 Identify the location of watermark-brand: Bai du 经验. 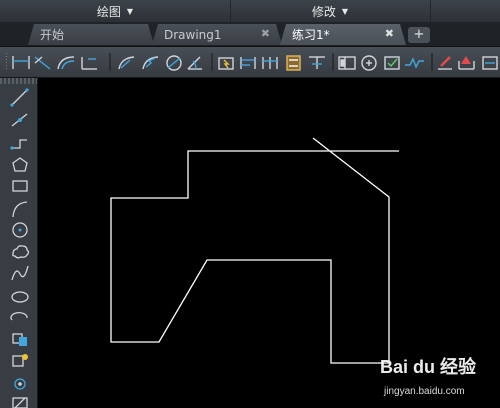
(428, 367).